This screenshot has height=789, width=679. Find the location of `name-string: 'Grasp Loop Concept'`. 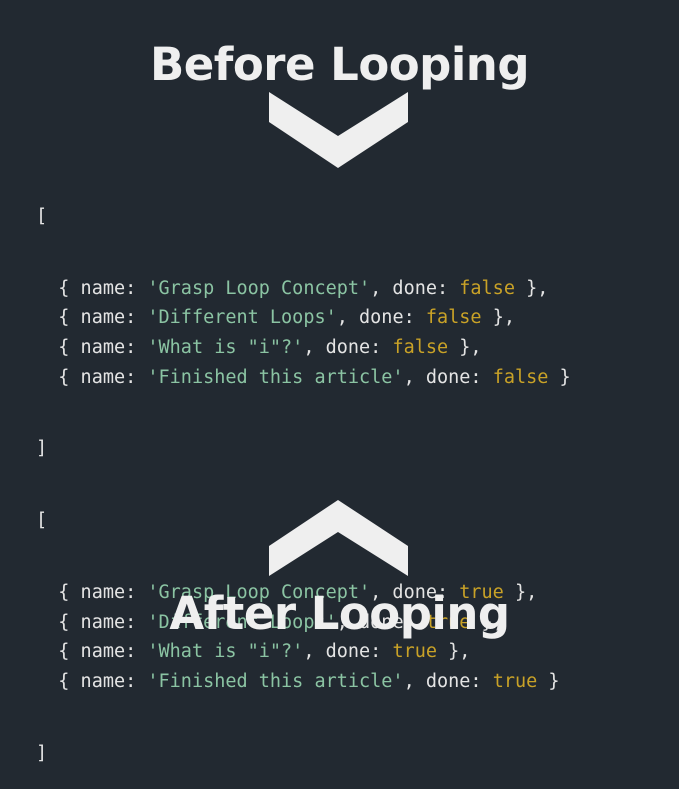

name-string: 'Grasp Loop Concept' is located at coordinates (259, 288).